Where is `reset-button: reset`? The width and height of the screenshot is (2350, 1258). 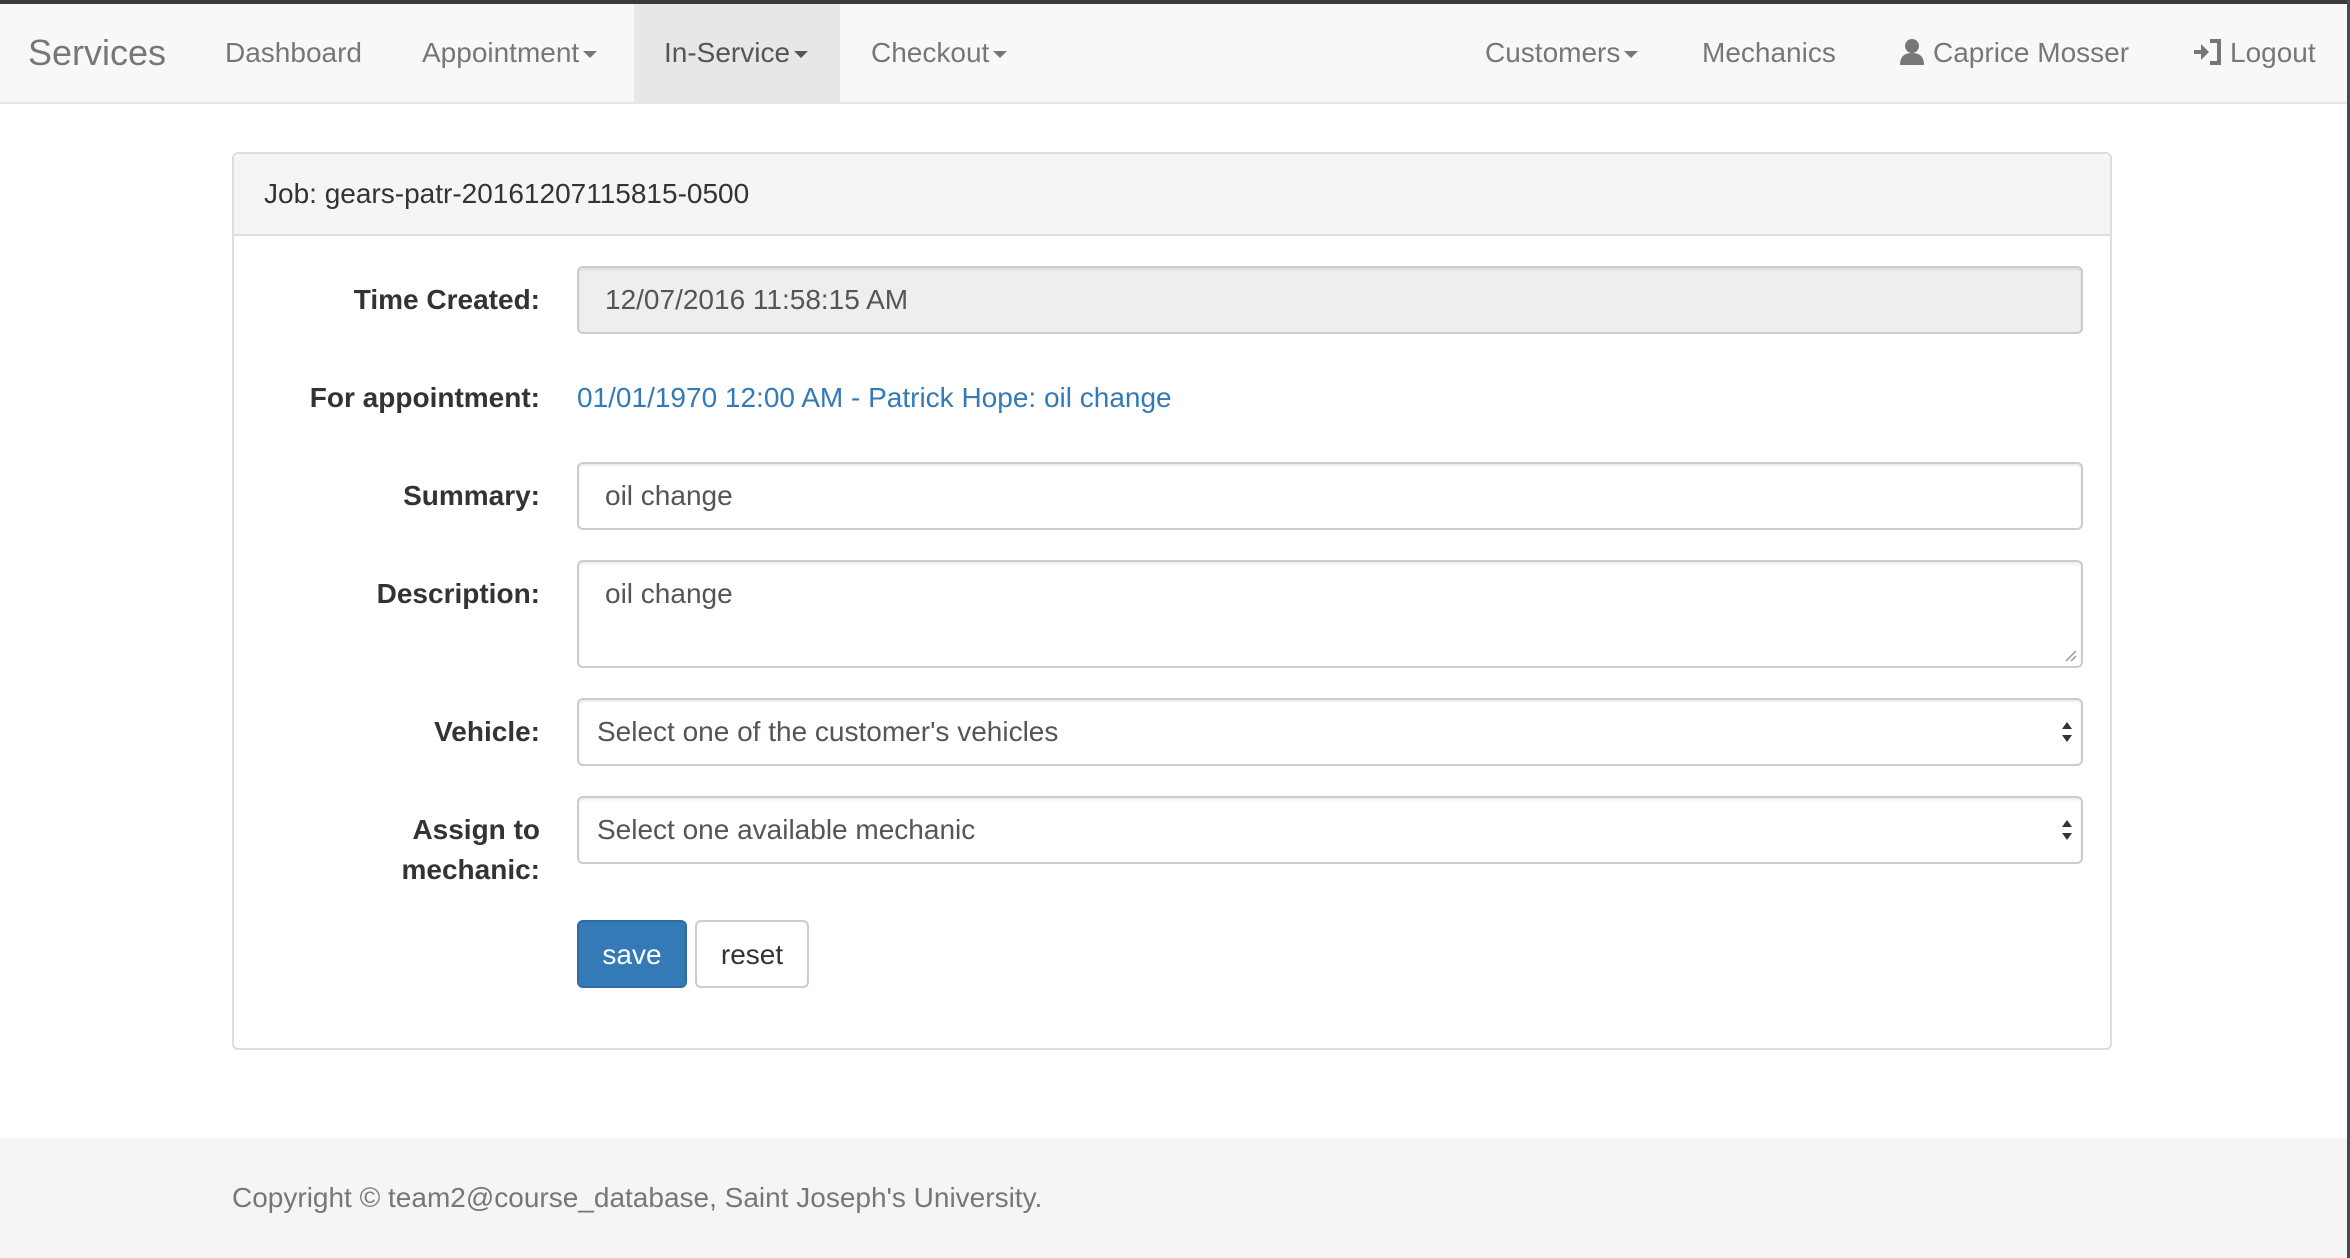 reset-button: reset is located at coordinates (752, 954).